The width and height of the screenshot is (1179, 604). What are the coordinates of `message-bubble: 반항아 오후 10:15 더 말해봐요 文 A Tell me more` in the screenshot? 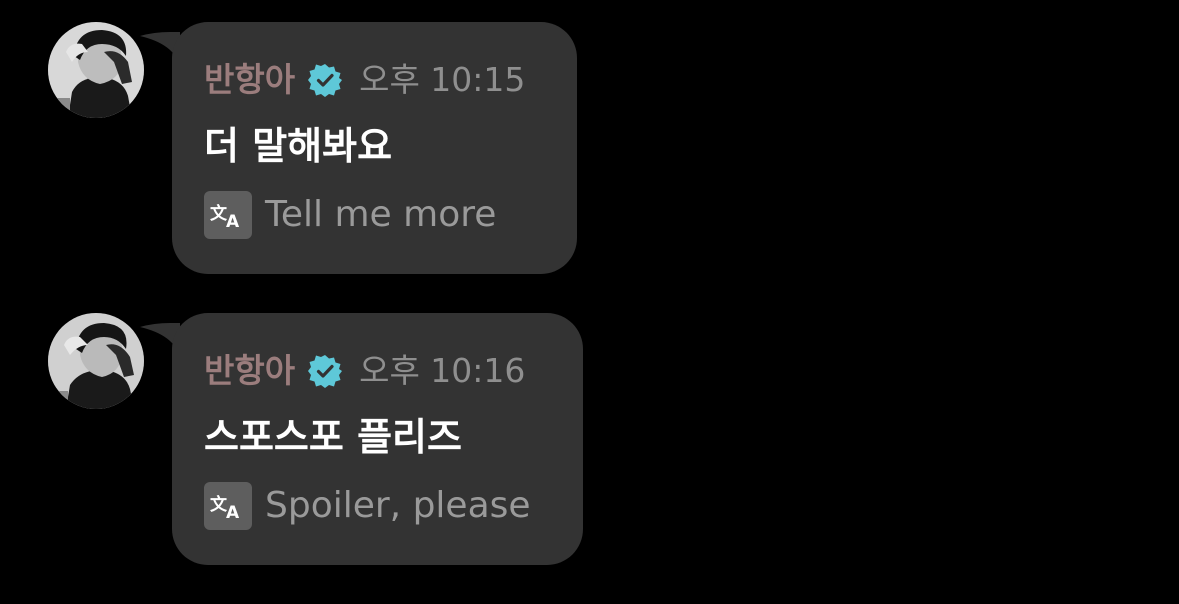 It's located at (374, 148).